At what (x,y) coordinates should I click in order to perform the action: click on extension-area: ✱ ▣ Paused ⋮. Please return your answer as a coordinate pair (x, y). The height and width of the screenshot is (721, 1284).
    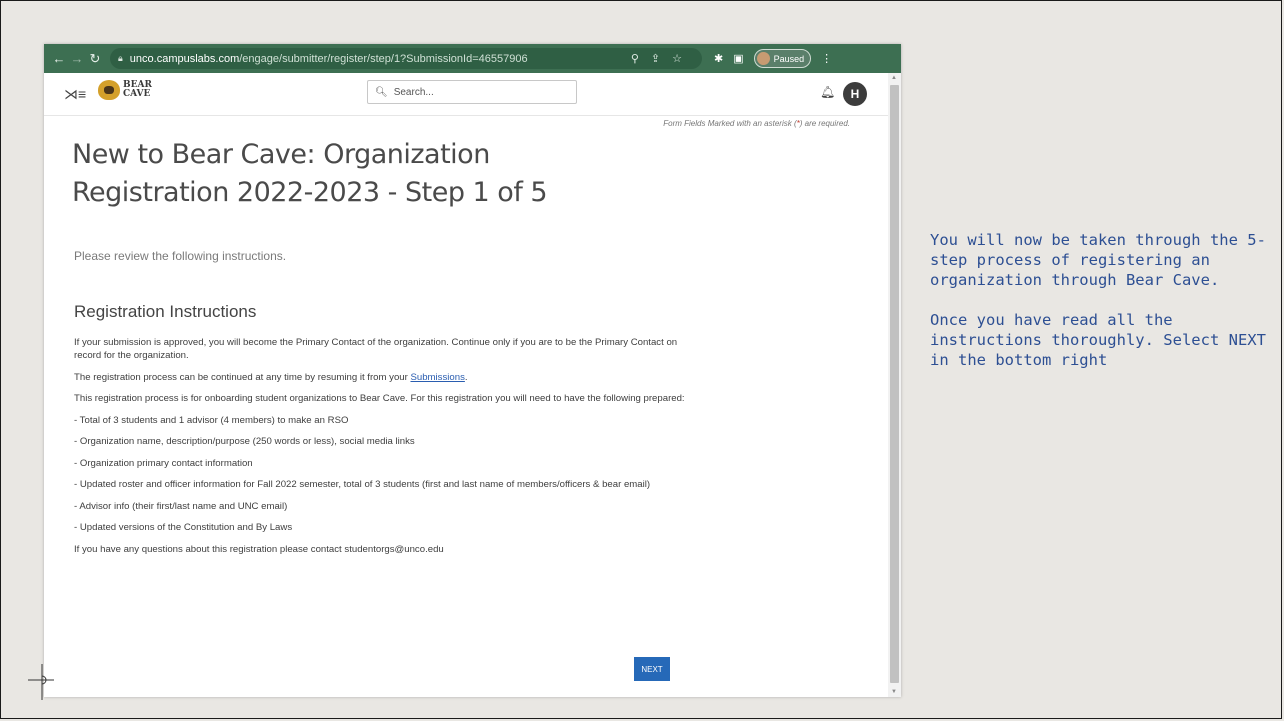
    Looking at the image, I should click on (773, 58).